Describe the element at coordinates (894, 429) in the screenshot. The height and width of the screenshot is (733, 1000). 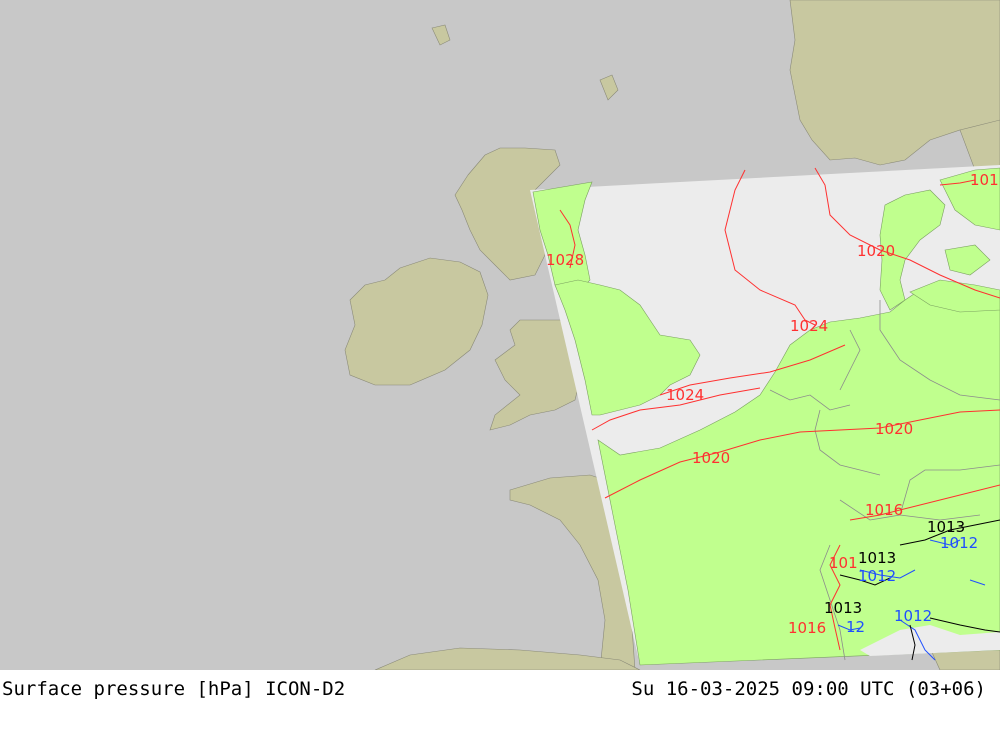
I see `label-1020-de: 1020` at that location.